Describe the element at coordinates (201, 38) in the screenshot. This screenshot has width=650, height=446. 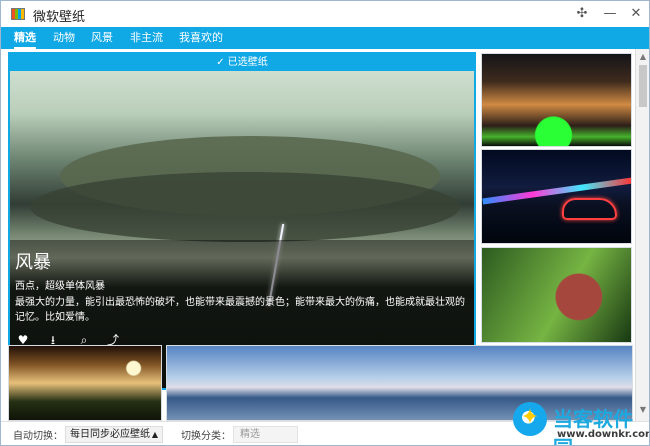
I see `tab-favorites: 我喜欢的` at that location.